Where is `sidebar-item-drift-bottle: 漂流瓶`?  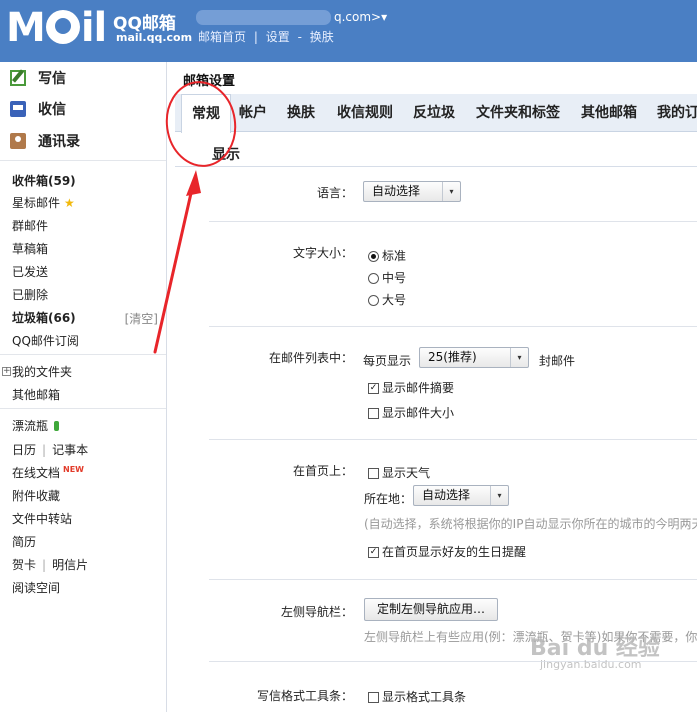 sidebar-item-drift-bottle: 漂流瓶 is located at coordinates (36, 425).